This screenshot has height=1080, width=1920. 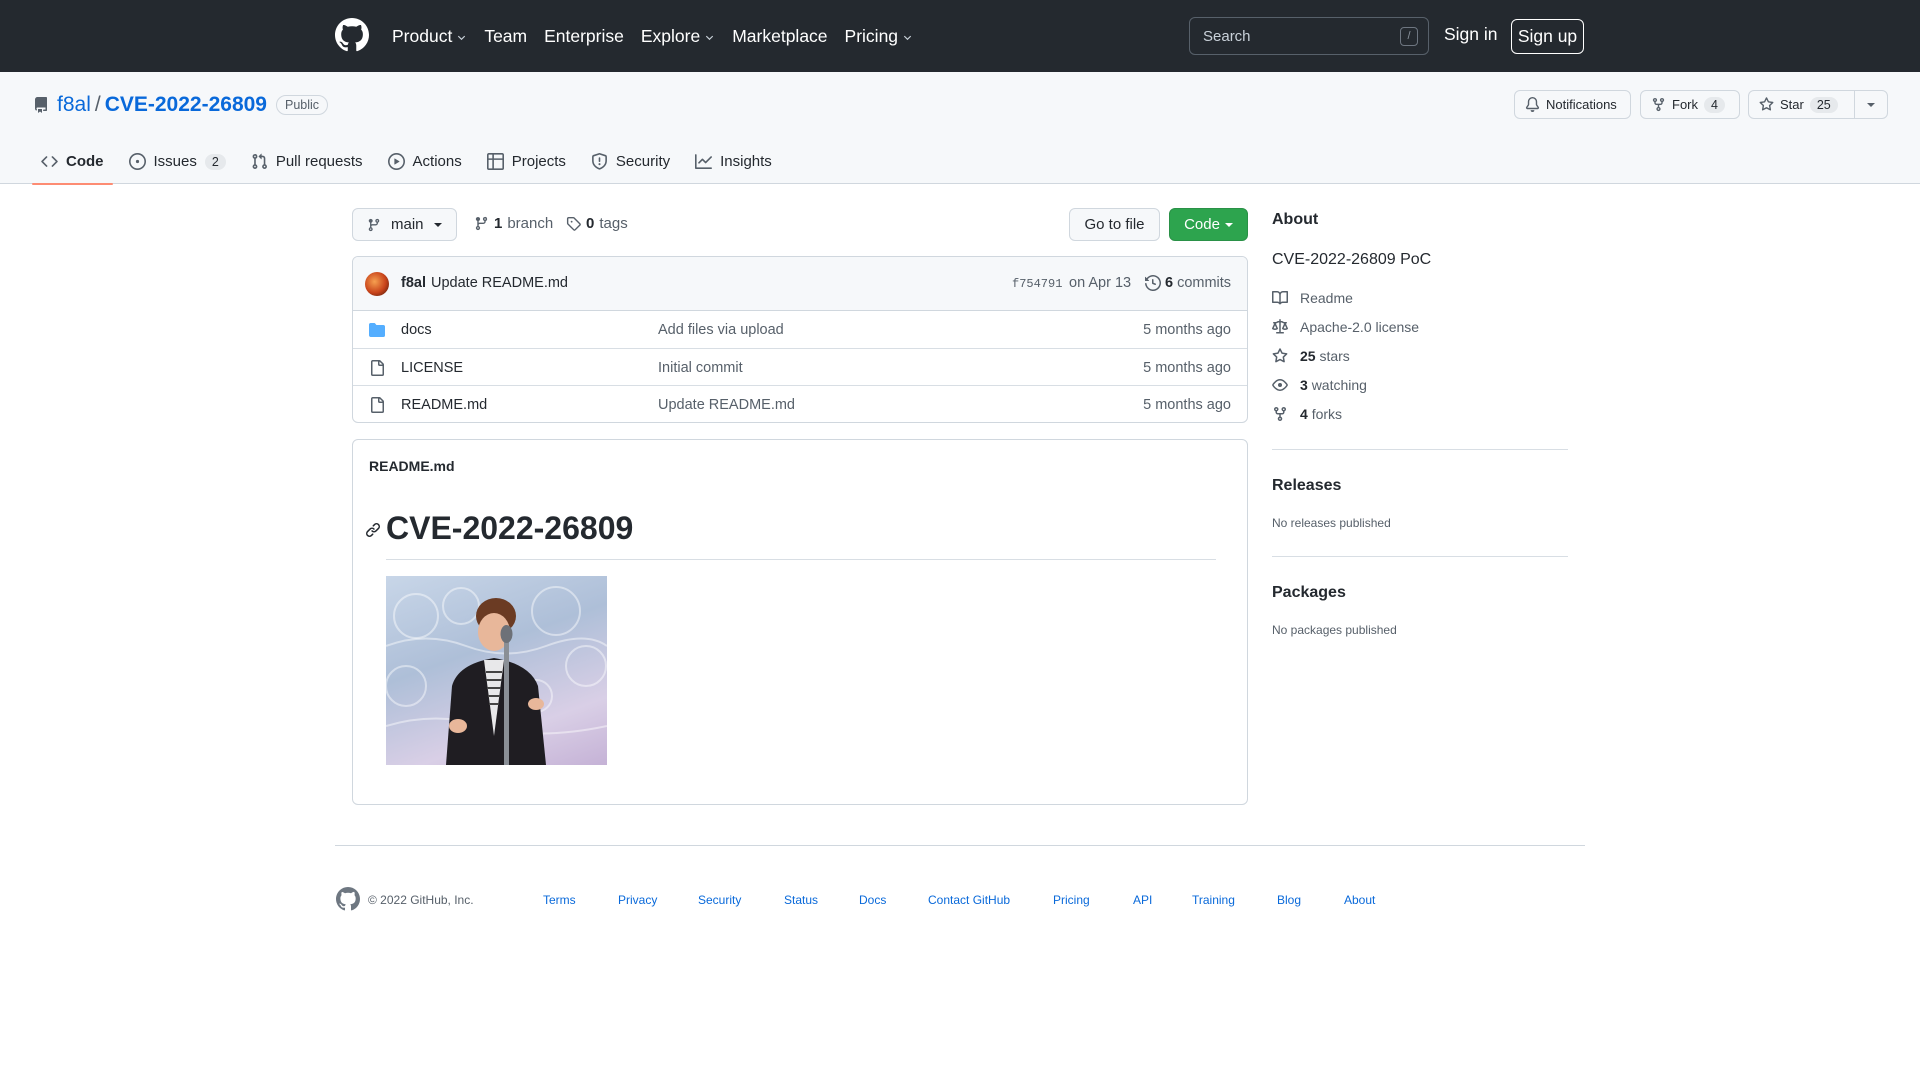 I want to click on file-name-link: README.md, so click(x=444, y=405).